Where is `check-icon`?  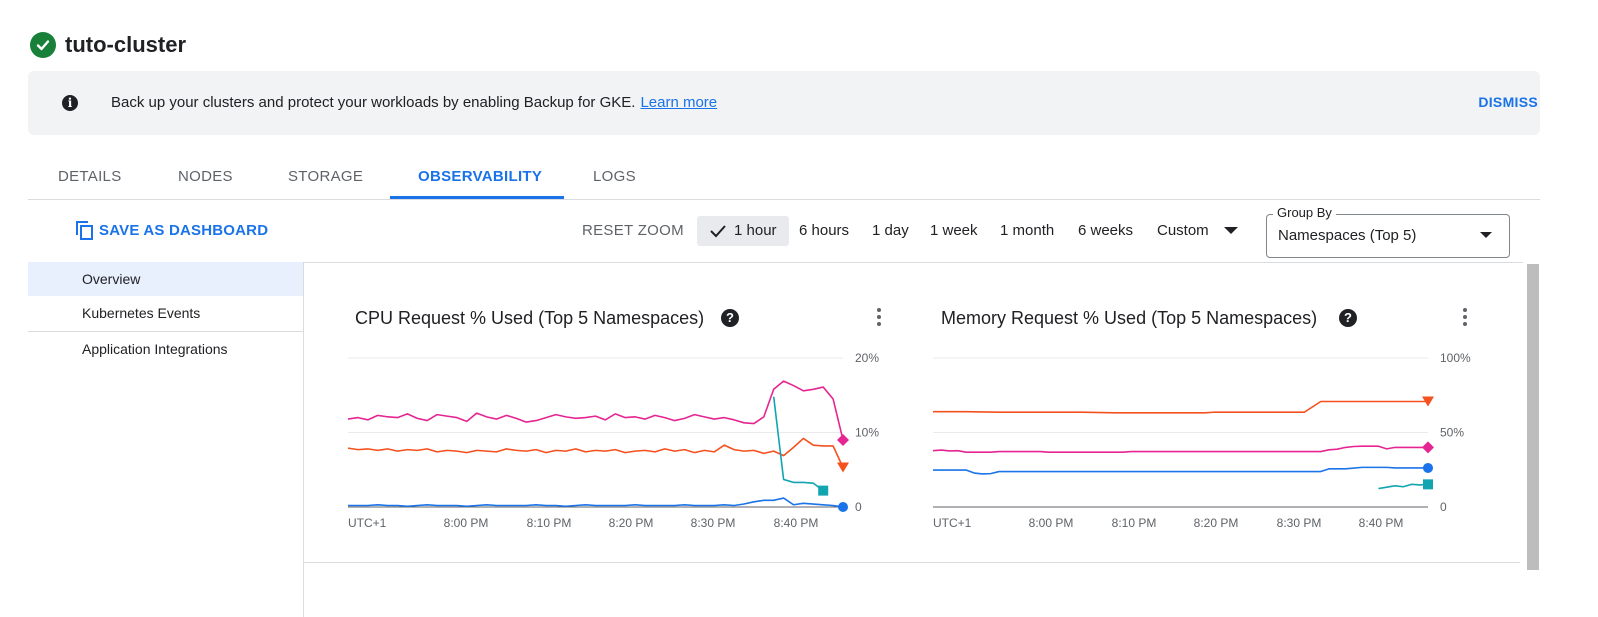
check-icon is located at coordinates (718, 231).